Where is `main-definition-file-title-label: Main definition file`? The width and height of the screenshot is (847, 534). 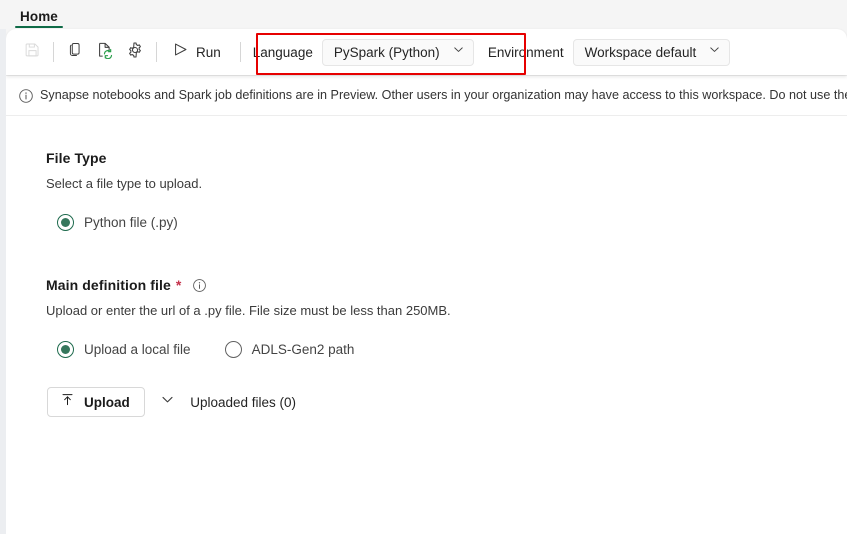
main-definition-file-title-label: Main definition file is located at coordinates (108, 285).